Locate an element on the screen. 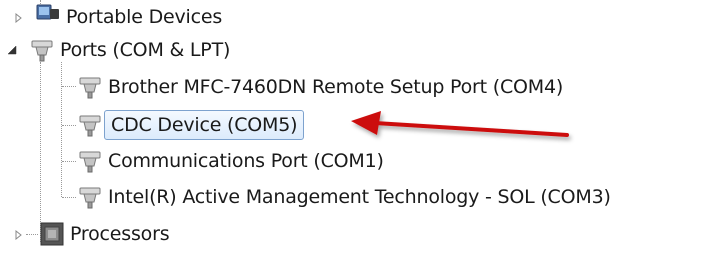 The width and height of the screenshot is (701, 255). tree-item-ports: Ports (COM & LPT) is located at coordinates (120, 50).